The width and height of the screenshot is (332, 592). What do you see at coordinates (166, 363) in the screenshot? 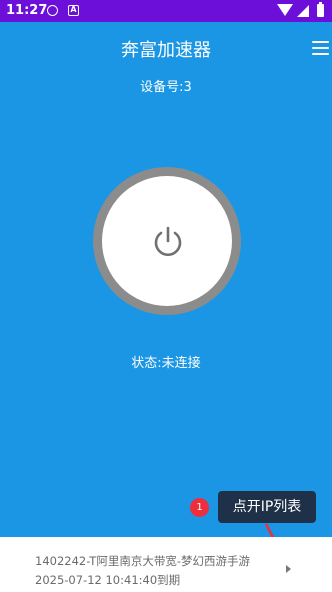
I see `connection-status: 状态:未连接` at bounding box center [166, 363].